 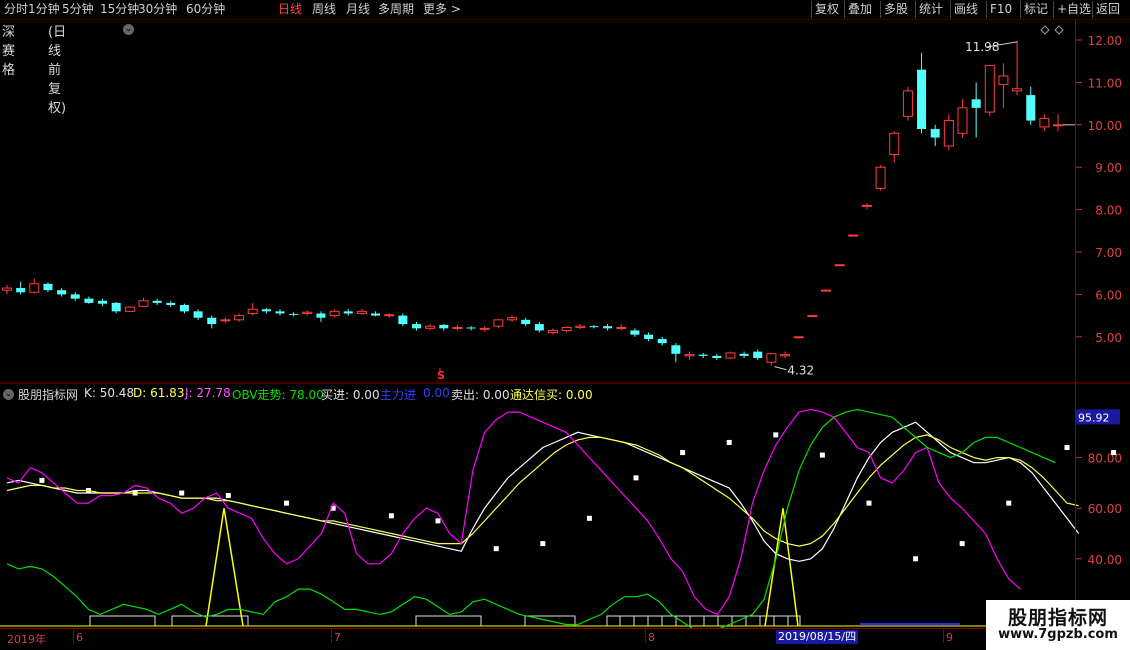 What do you see at coordinates (1045, 30) in the screenshot?
I see `diamond-icon` at bounding box center [1045, 30].